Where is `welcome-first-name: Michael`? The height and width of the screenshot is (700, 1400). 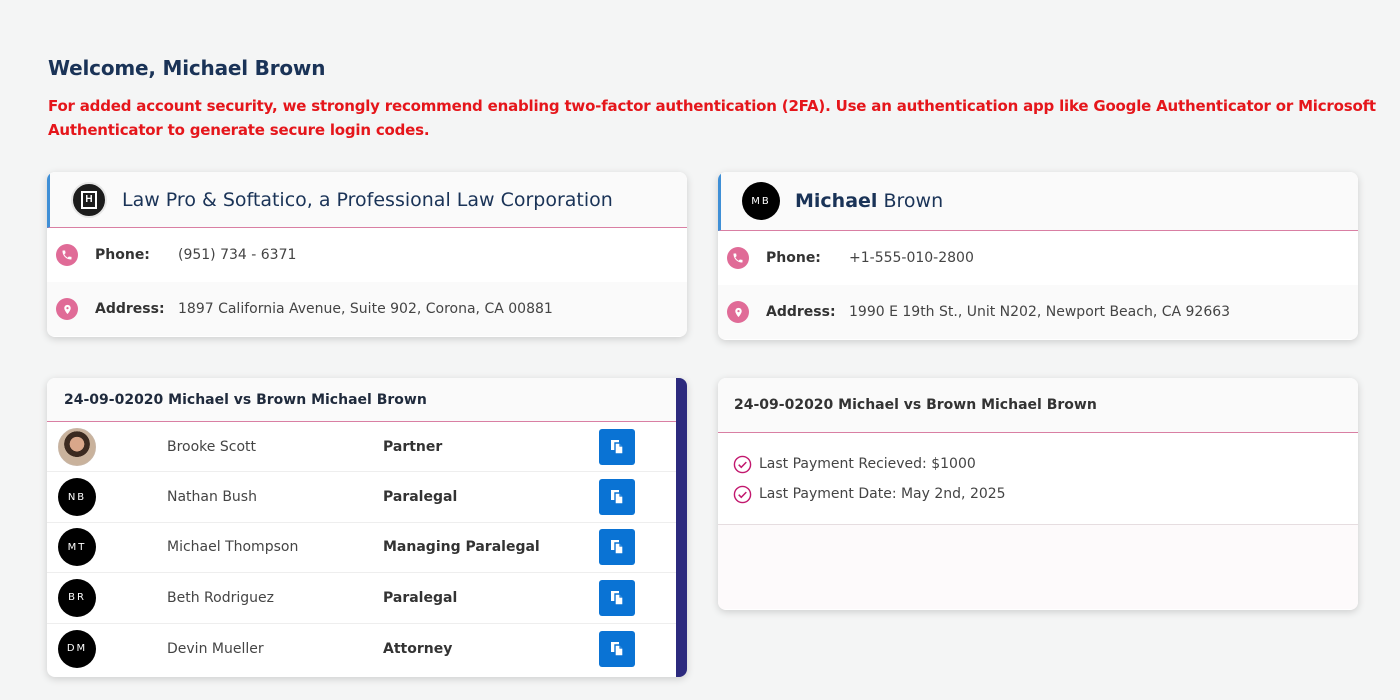 welcome-first-name: Michael is located at coordinates (205, 68).